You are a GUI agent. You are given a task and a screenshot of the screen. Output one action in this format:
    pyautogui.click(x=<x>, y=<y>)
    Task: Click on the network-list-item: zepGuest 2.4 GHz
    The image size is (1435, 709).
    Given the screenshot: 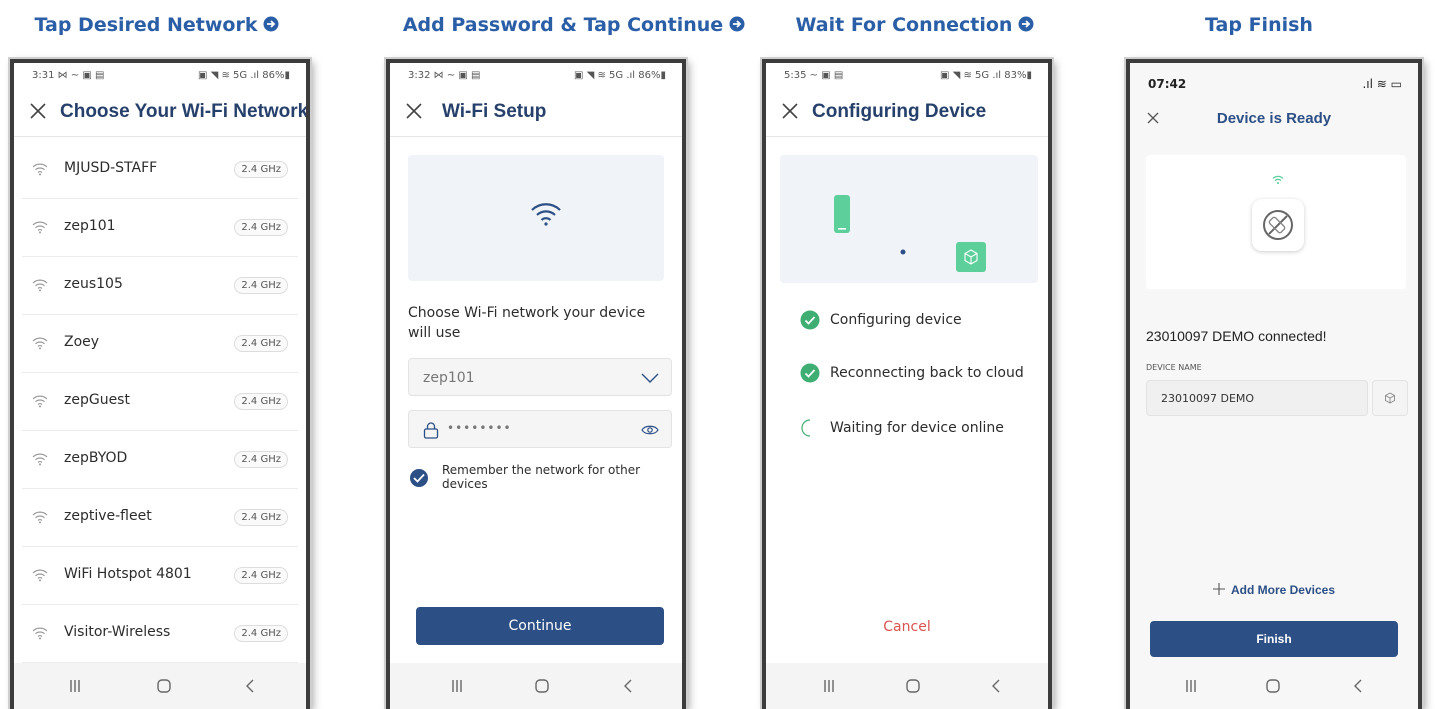 What is the action you would take?
    pyautogui.click(x=160, y=402)
    